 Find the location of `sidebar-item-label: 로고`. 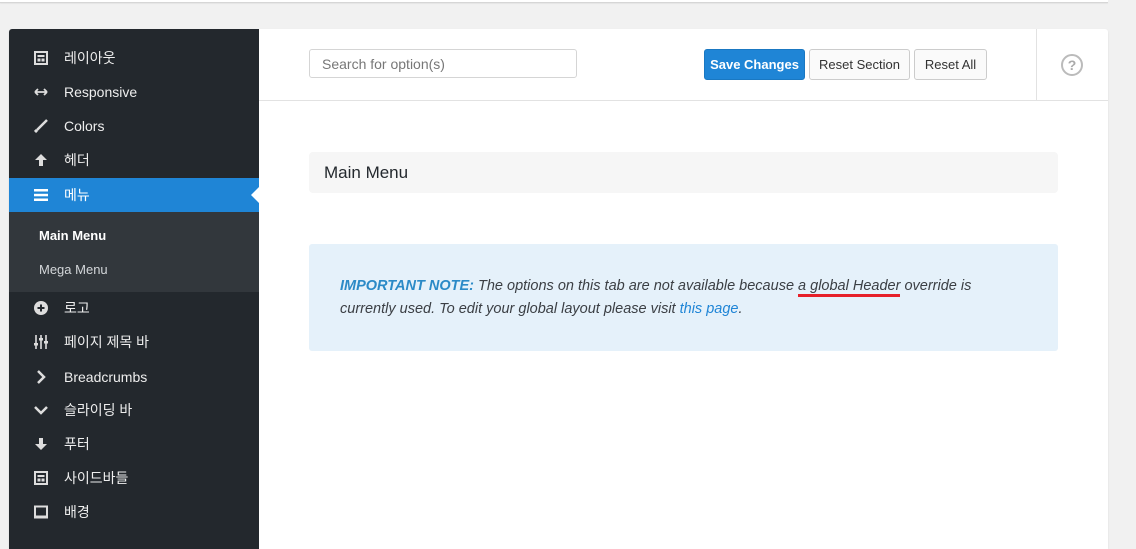

sidebar-item-label: 로고 is located at coordinates (77, 308).